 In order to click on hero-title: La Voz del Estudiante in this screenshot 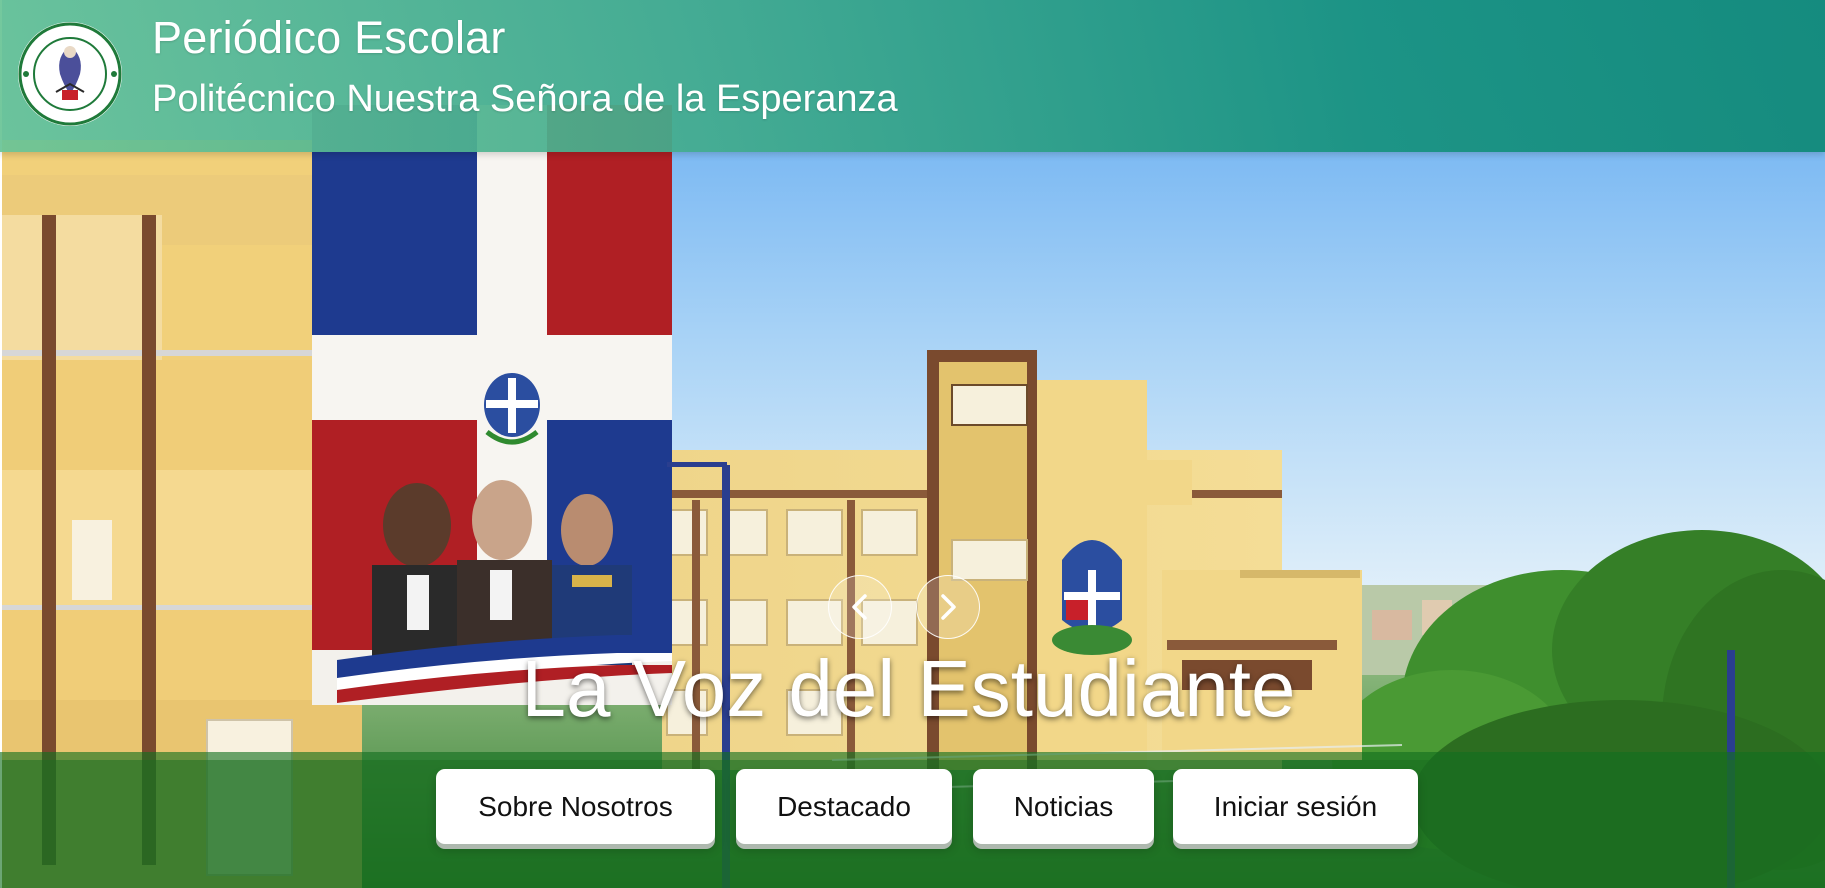, I will do `click(908, 688)`.